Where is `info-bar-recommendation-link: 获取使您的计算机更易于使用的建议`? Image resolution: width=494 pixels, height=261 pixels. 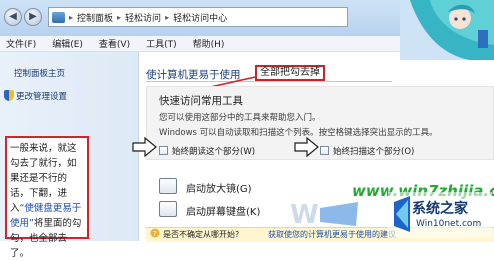
info-bar-recommendation-link: 获取使您的计算机更易于使用的建议 is located at coordinates (332, 234).